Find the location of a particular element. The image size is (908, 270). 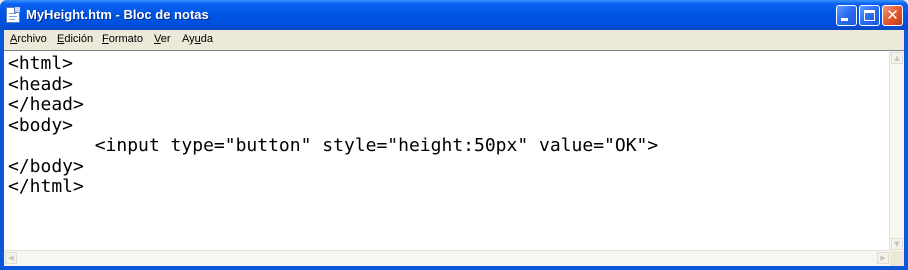

scroll-up-arrow-icon: ▲ is located at coordinates (897, 58).